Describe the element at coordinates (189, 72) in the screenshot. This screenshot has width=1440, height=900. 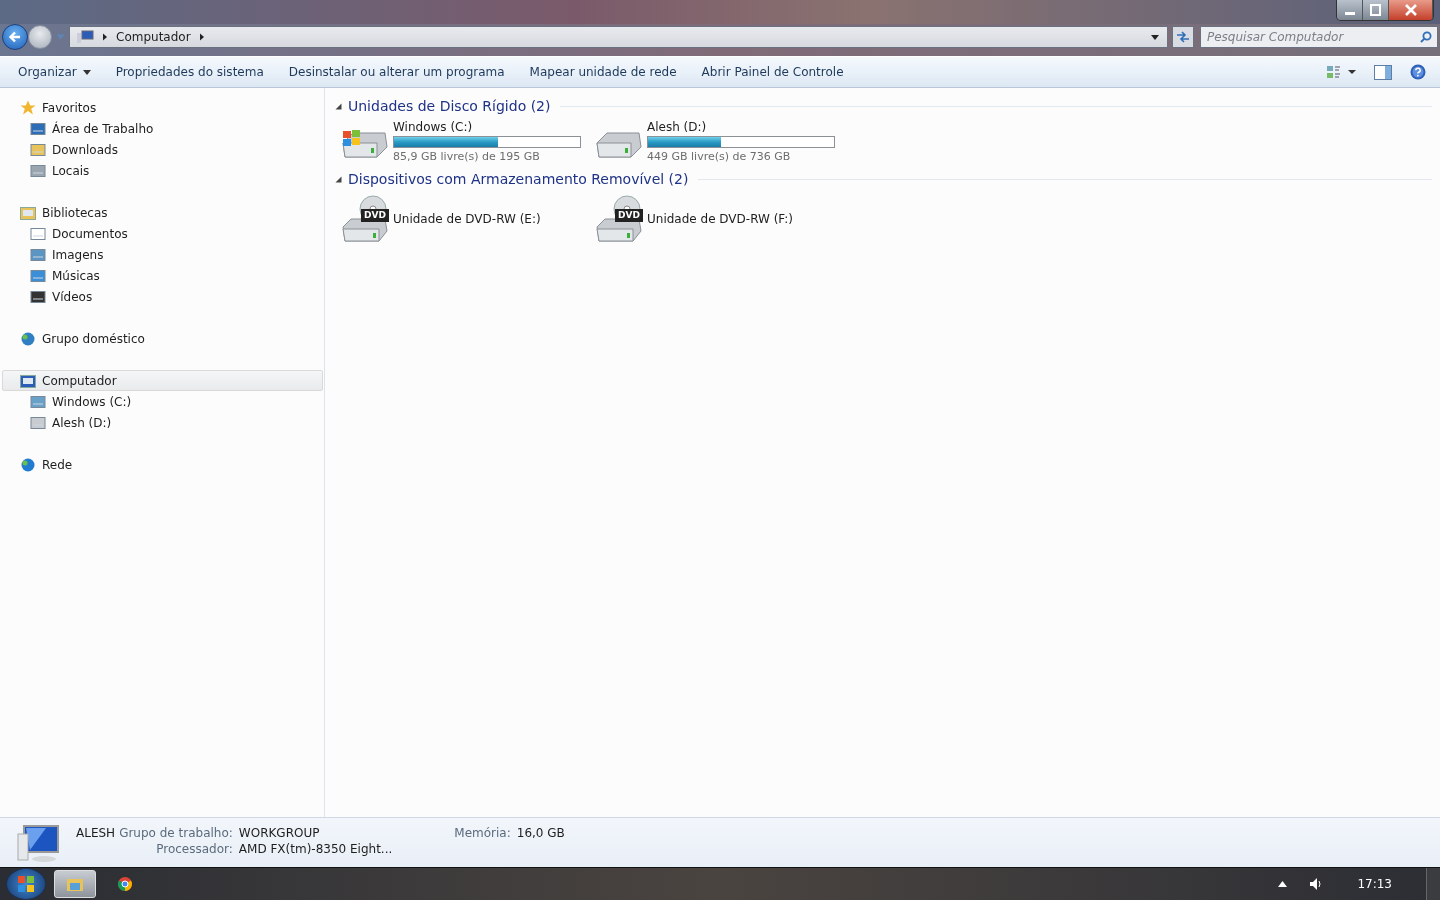
I see `toolbar-button: Propriedades do sistema` at that location.